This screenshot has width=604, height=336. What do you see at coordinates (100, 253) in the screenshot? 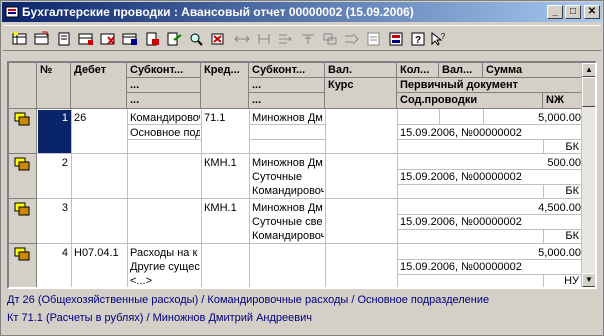
I see `row-debit: Н07.04.1` at bounding box center [100, 253].